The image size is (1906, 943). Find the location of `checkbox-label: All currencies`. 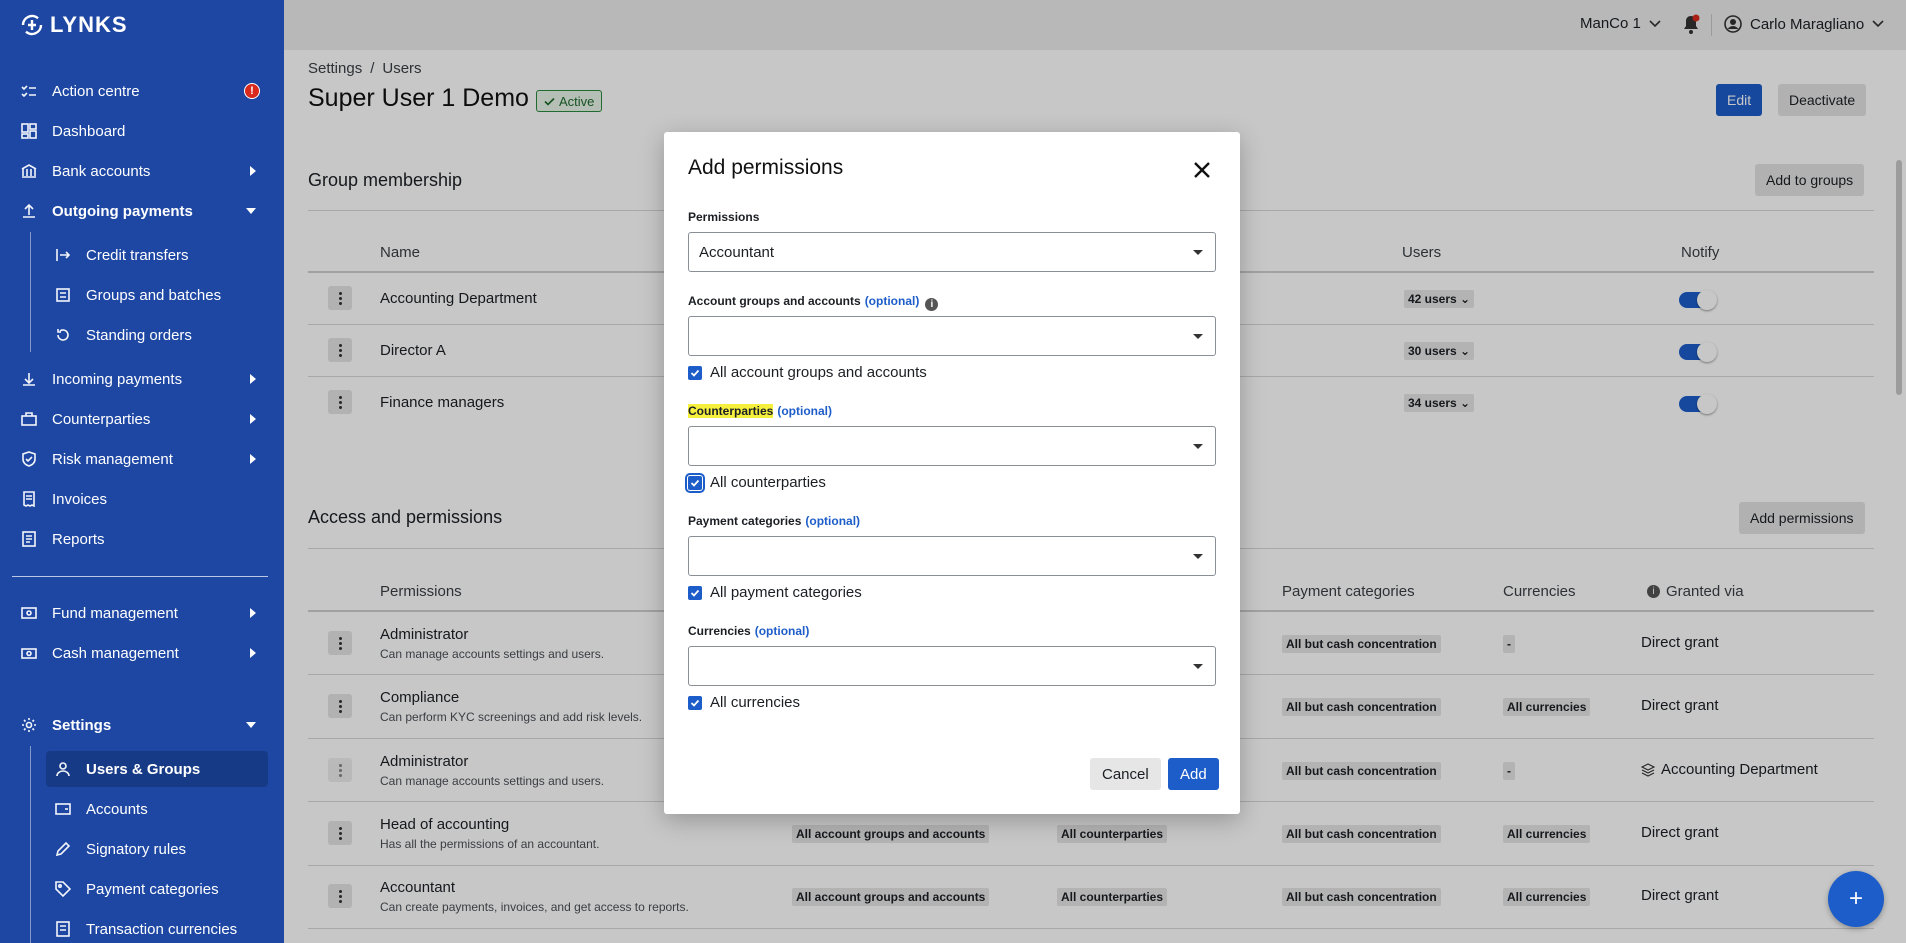

checkbox-label: All currencies is located at coordinates (755, 702).